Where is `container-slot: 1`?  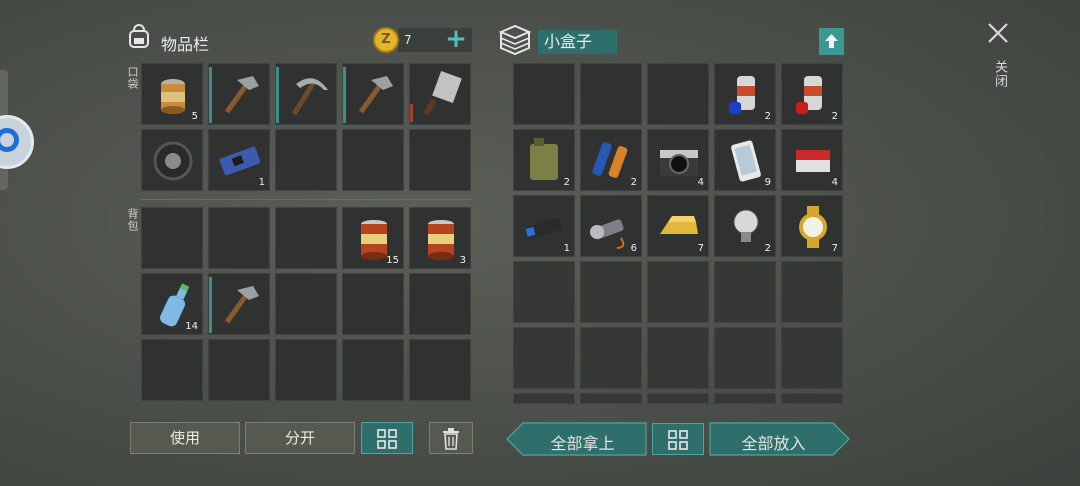 container-slot: 1 is located at coordinates (544, 226).